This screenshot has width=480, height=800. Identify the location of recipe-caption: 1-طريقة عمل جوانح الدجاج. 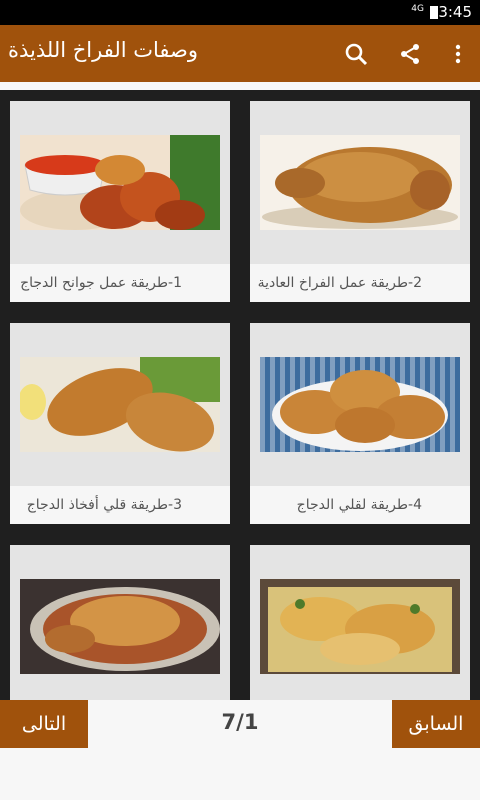
(120, 283).